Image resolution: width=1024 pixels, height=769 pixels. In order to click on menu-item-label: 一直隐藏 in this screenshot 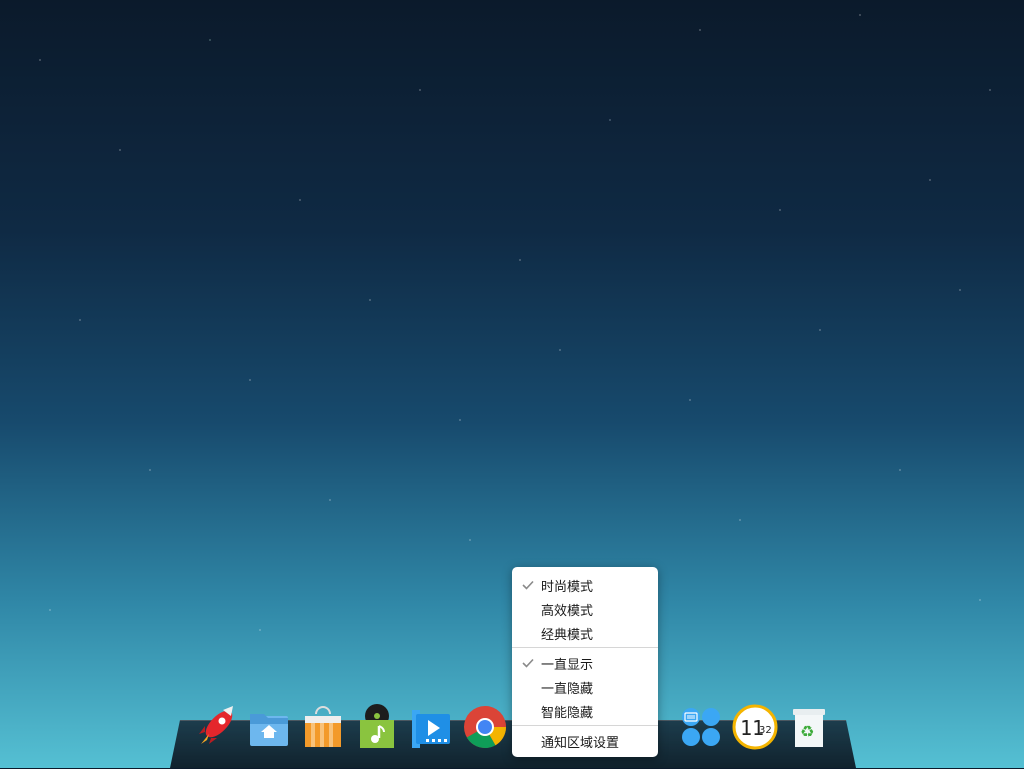, I will do `click(567, 689)`.